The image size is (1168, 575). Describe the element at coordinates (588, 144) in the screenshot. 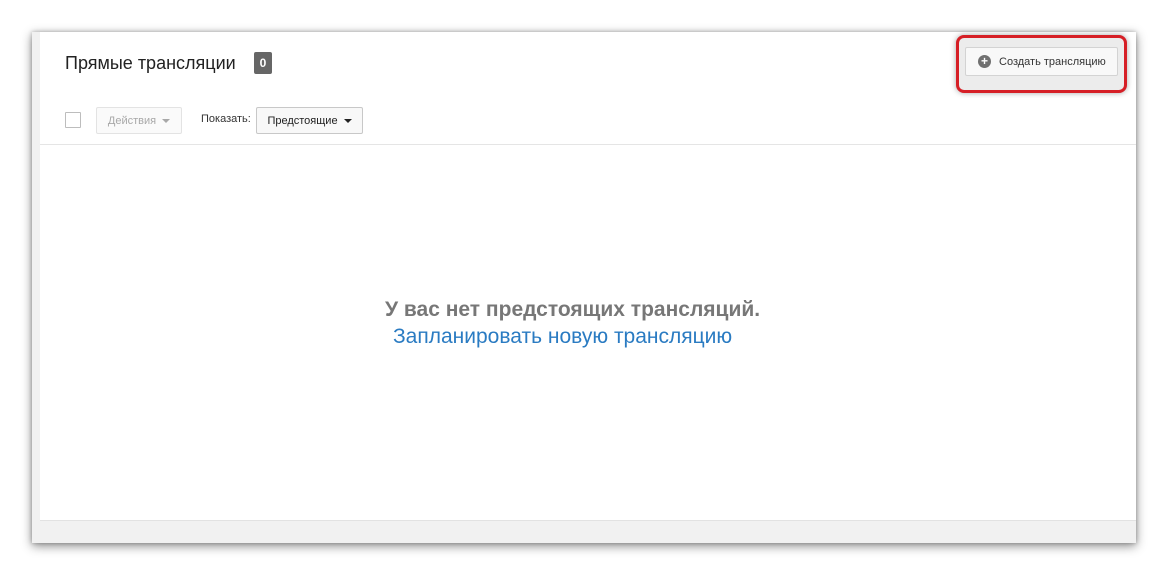

I see `toolbar-divider` at that location.